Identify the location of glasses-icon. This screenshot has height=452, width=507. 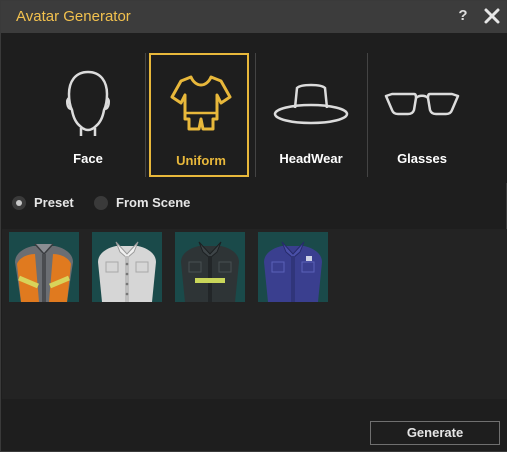
(422, 103).